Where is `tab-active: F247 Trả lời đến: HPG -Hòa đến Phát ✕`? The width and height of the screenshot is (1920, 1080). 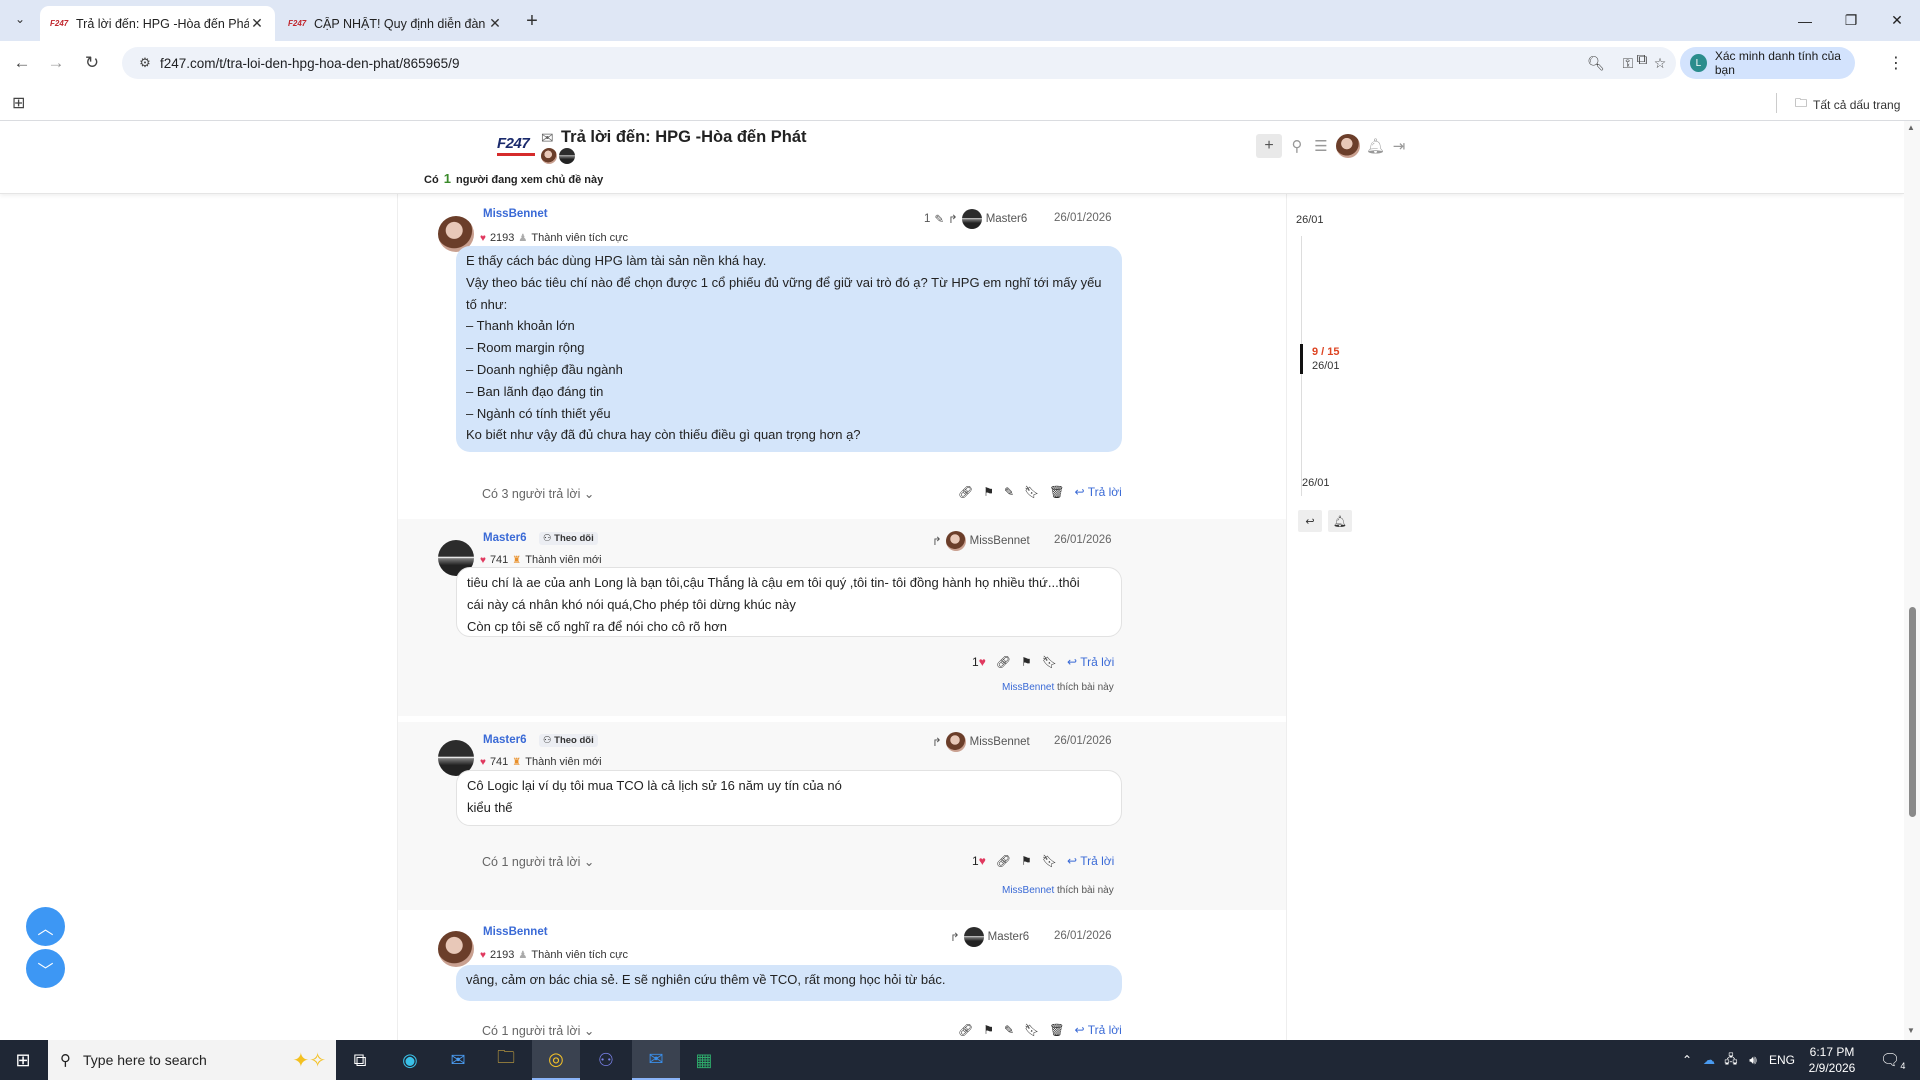 tab-active: F247 Trả lời đến: HPG -Hòa đến Phát ✕ is located at coordinates (157, 23).